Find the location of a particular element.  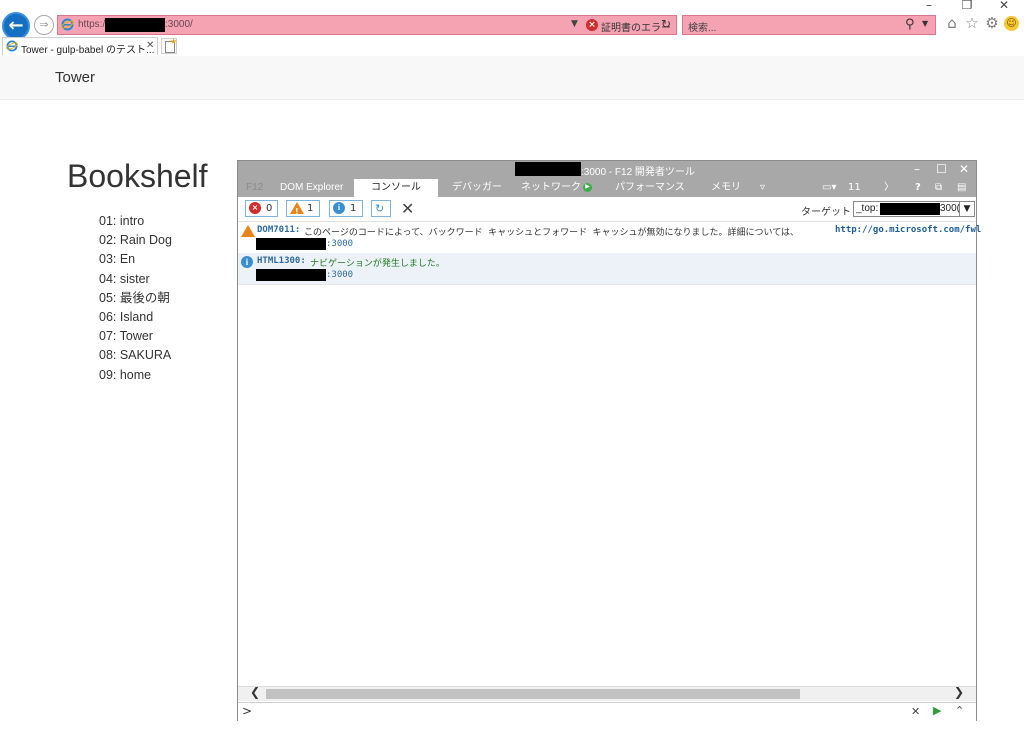

address-bar: https:// :3000/ ▼ × 証明書のエラー ↻ is located at coordinates (367, 25).